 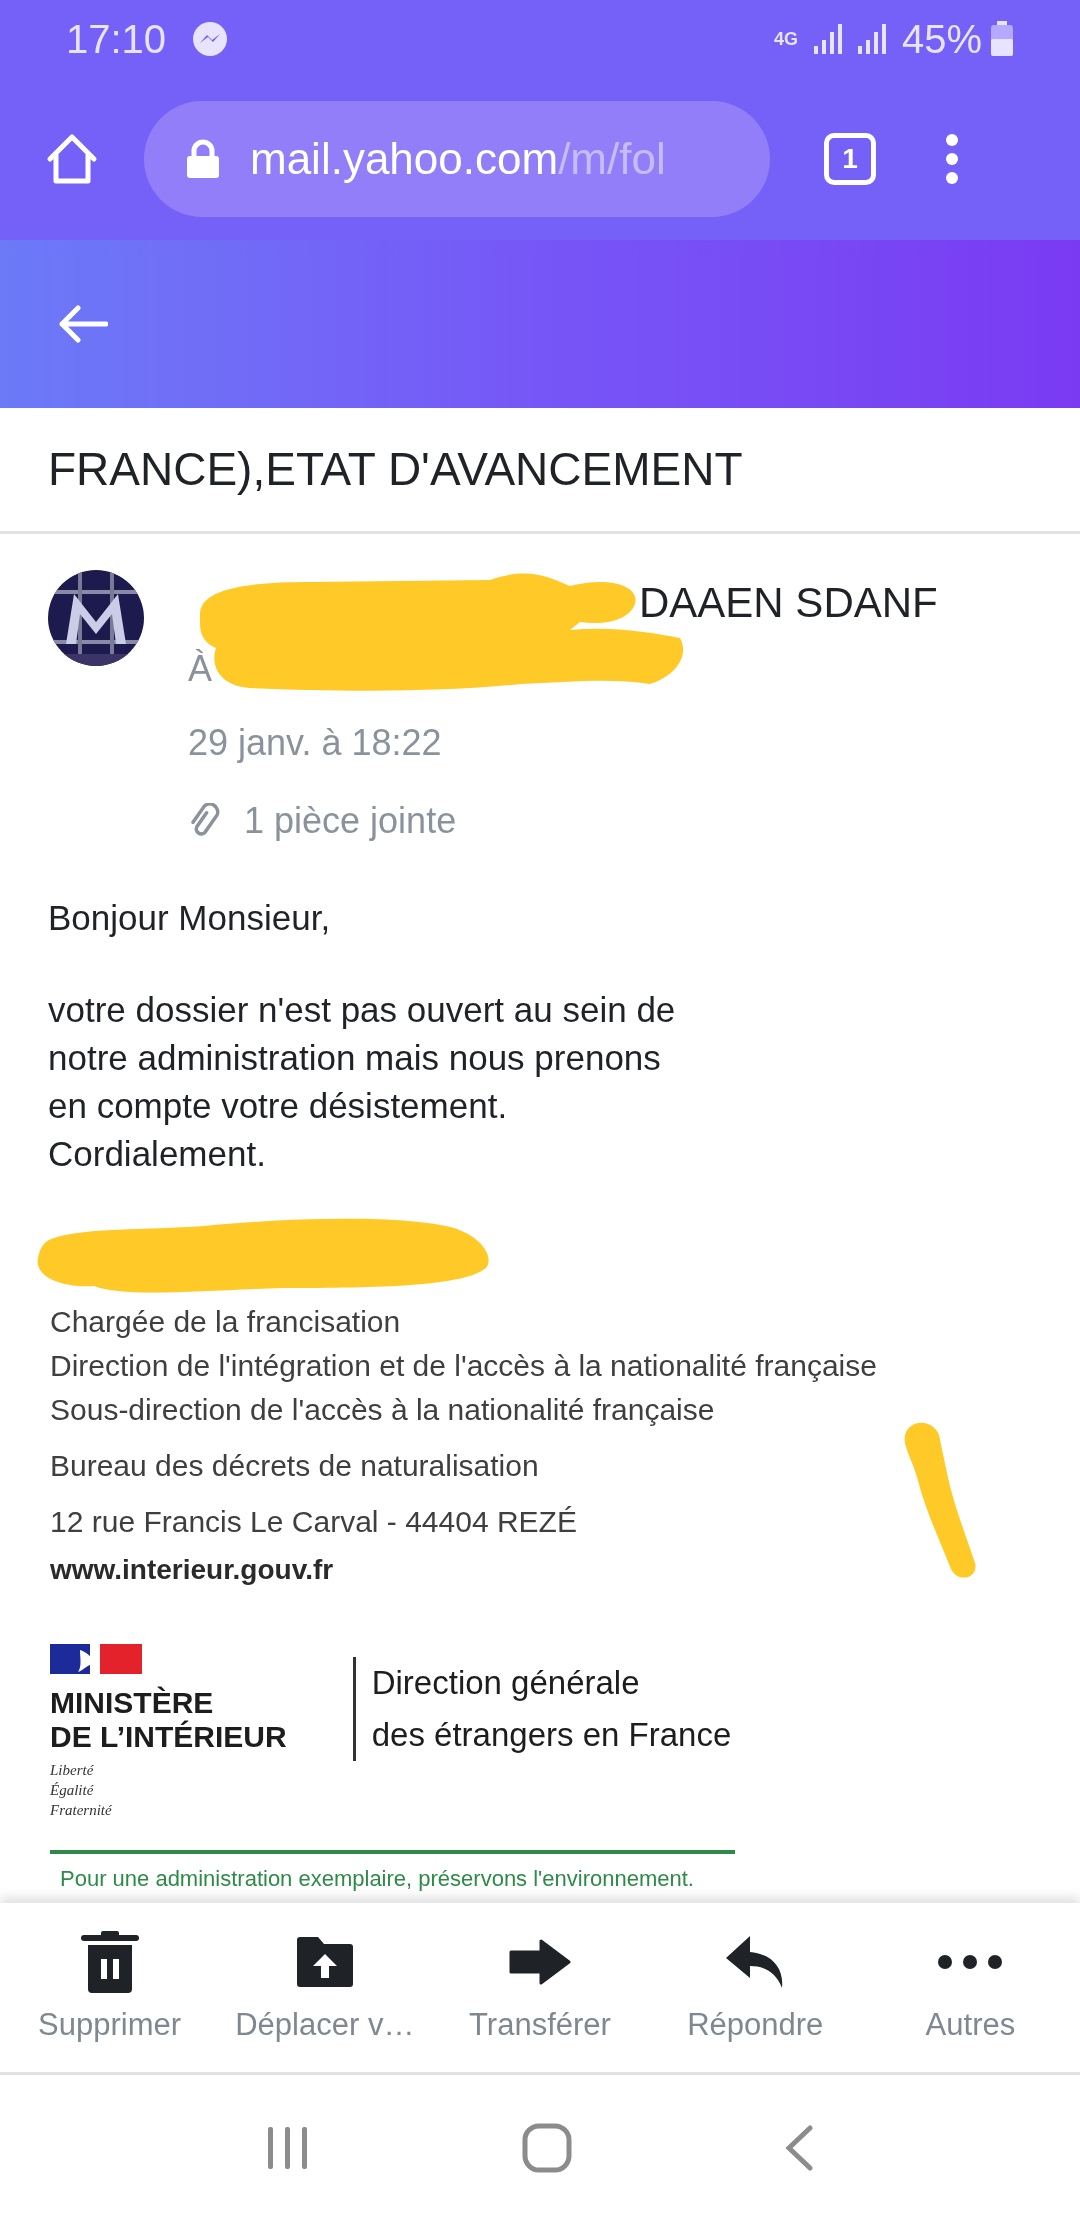 I want to click on motto-text: Liberté, so click(x=72, y=1770).